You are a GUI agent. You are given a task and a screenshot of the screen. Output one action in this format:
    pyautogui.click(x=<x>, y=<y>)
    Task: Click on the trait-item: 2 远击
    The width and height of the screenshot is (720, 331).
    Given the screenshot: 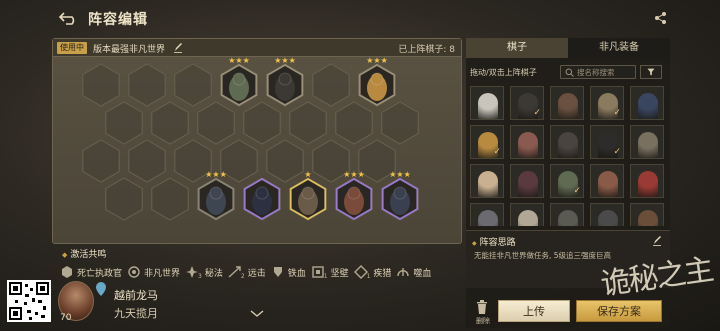 What is the action you would take?
    pyautogui.click(x=247, y=272)
    